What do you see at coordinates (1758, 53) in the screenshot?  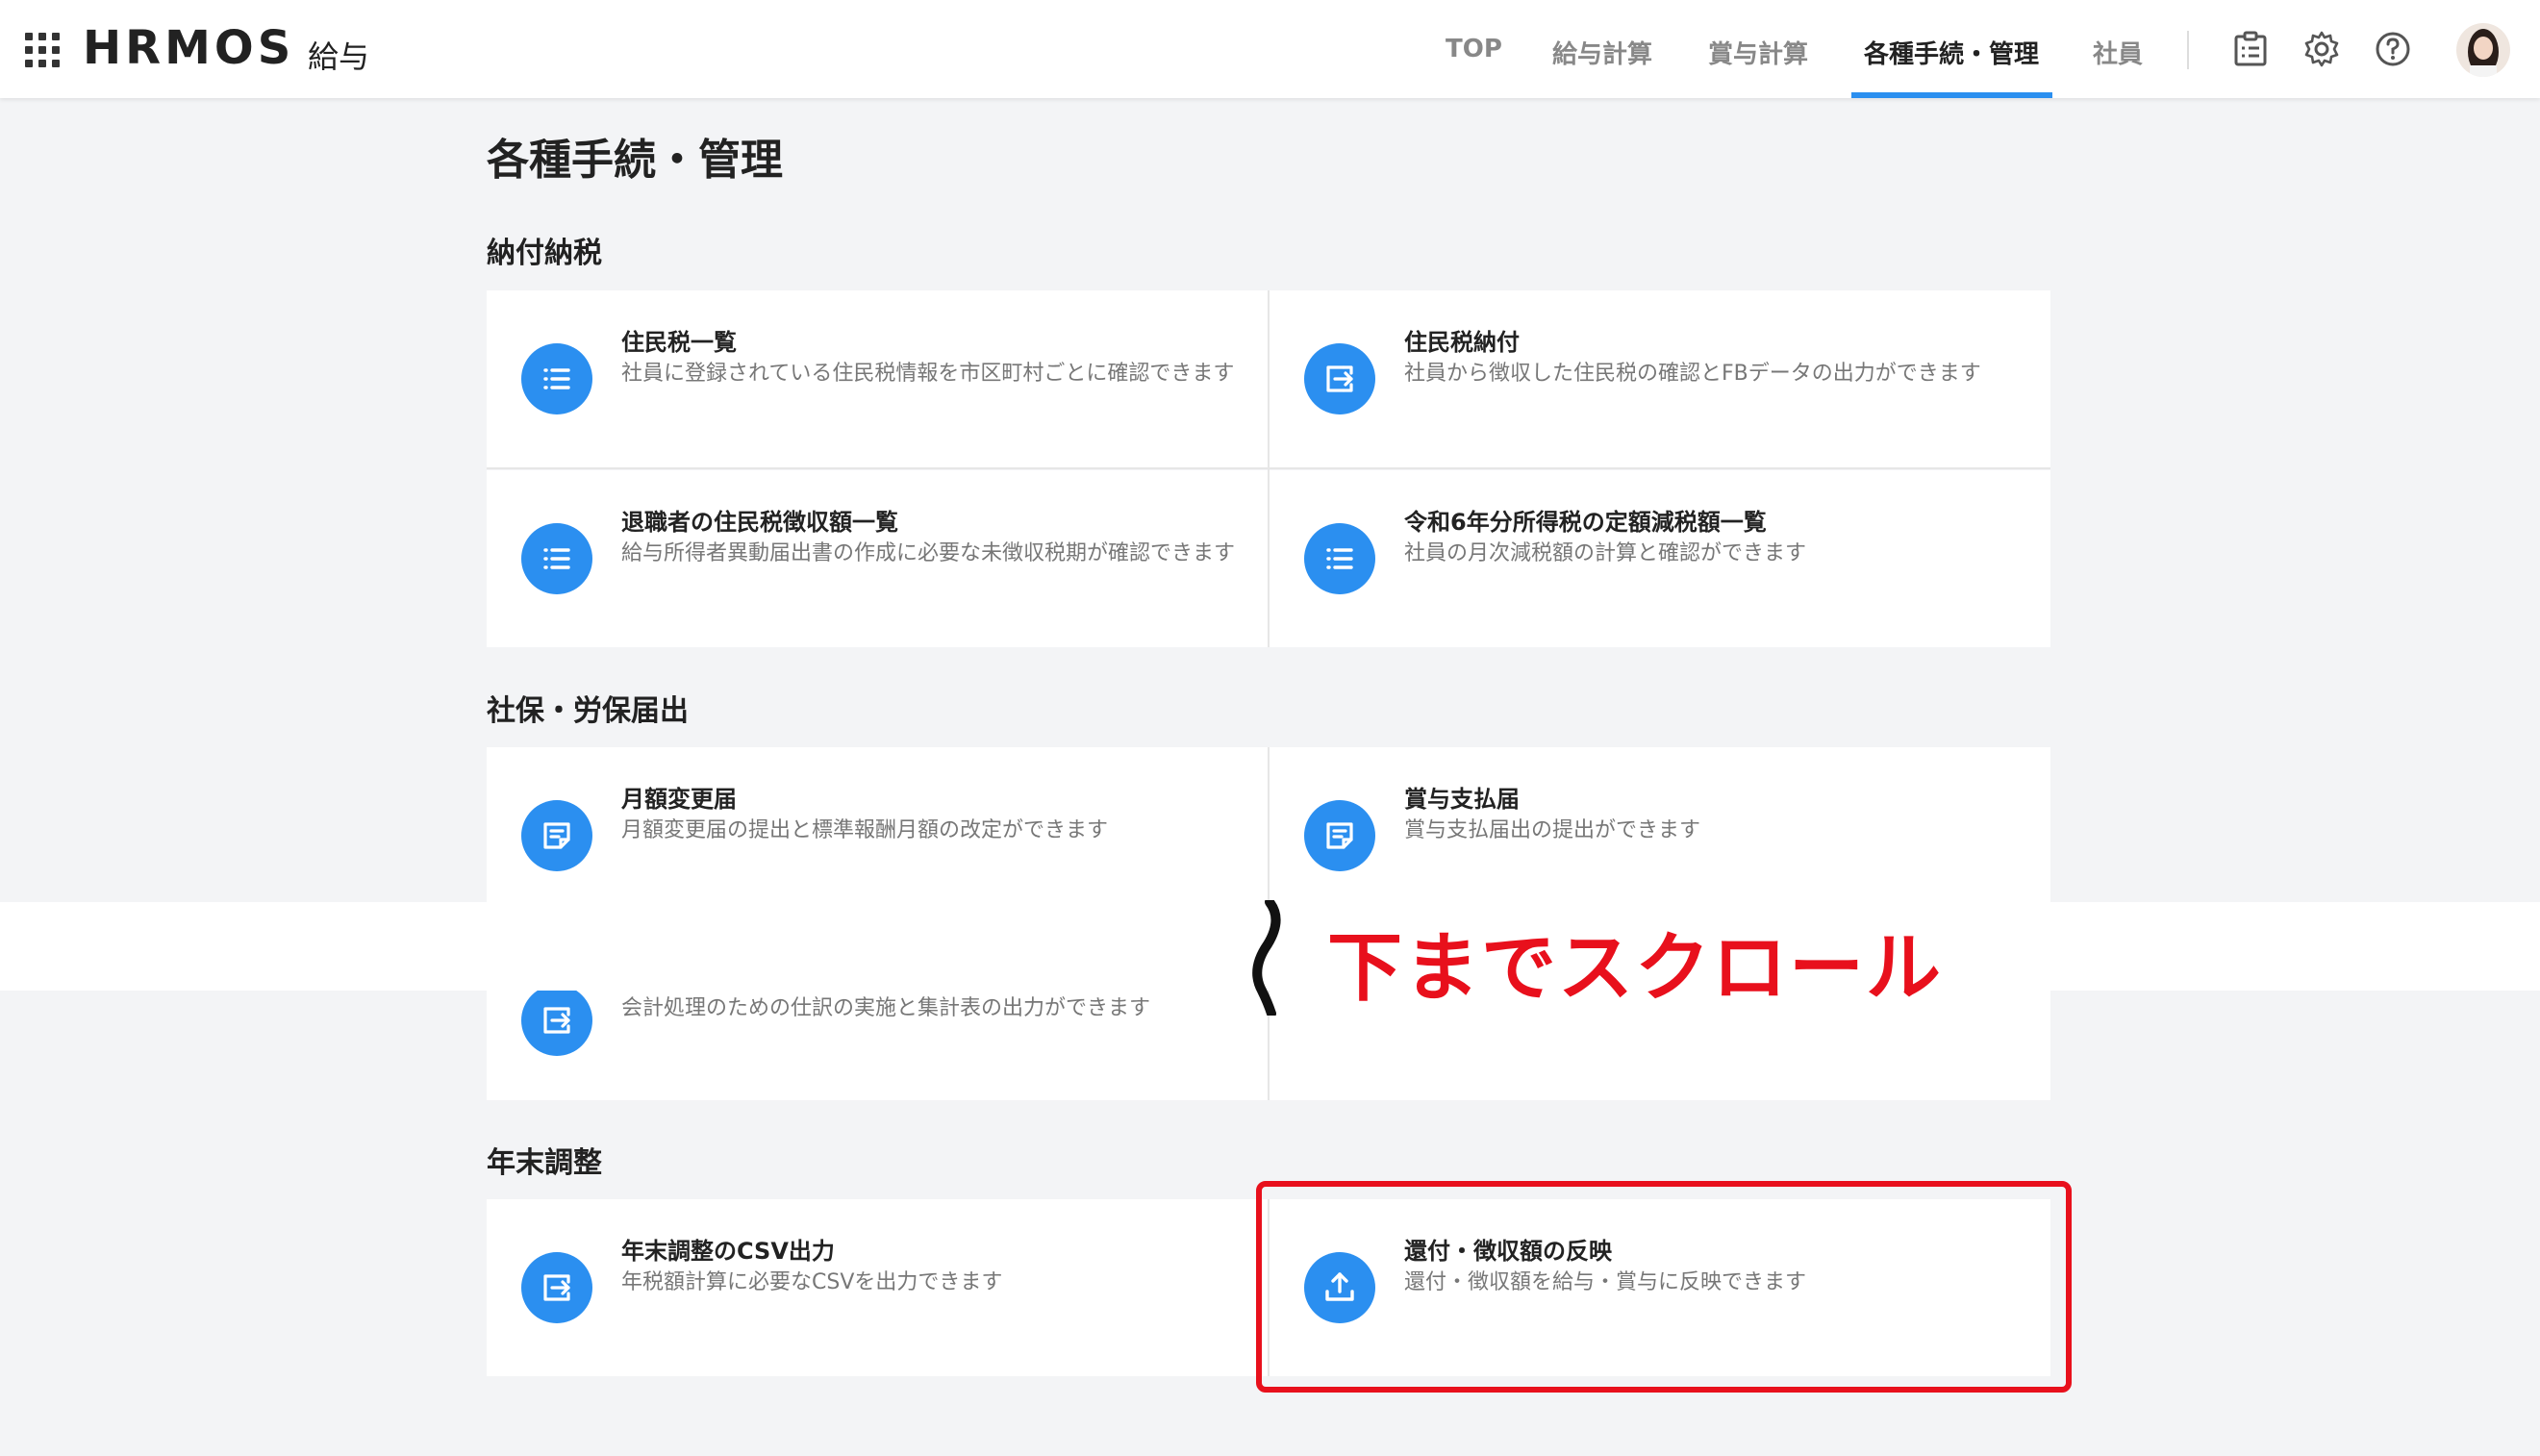 I see `tab-bonus: 賞与計算` at bounding box center [1758, 53].